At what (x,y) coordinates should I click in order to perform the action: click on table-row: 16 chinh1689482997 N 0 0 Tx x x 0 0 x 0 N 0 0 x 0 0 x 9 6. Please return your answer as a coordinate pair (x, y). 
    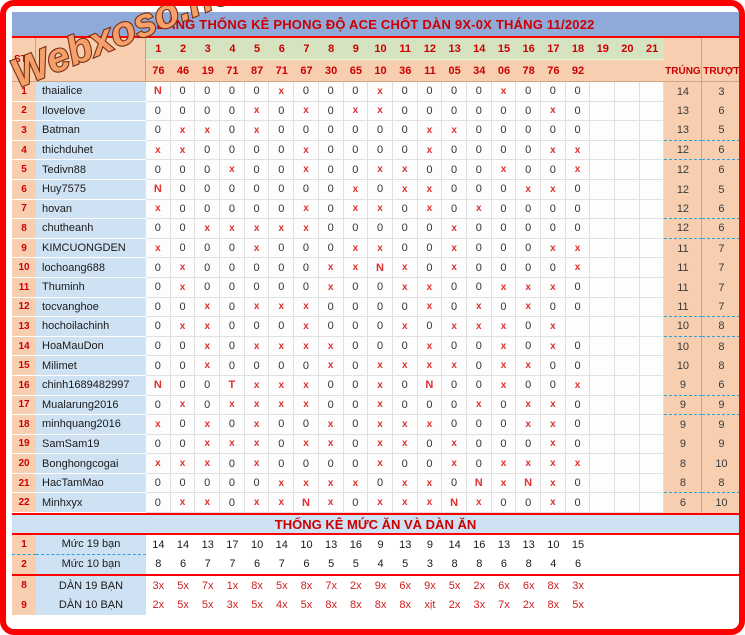
    Looking at the image, I should click on (375, 385).